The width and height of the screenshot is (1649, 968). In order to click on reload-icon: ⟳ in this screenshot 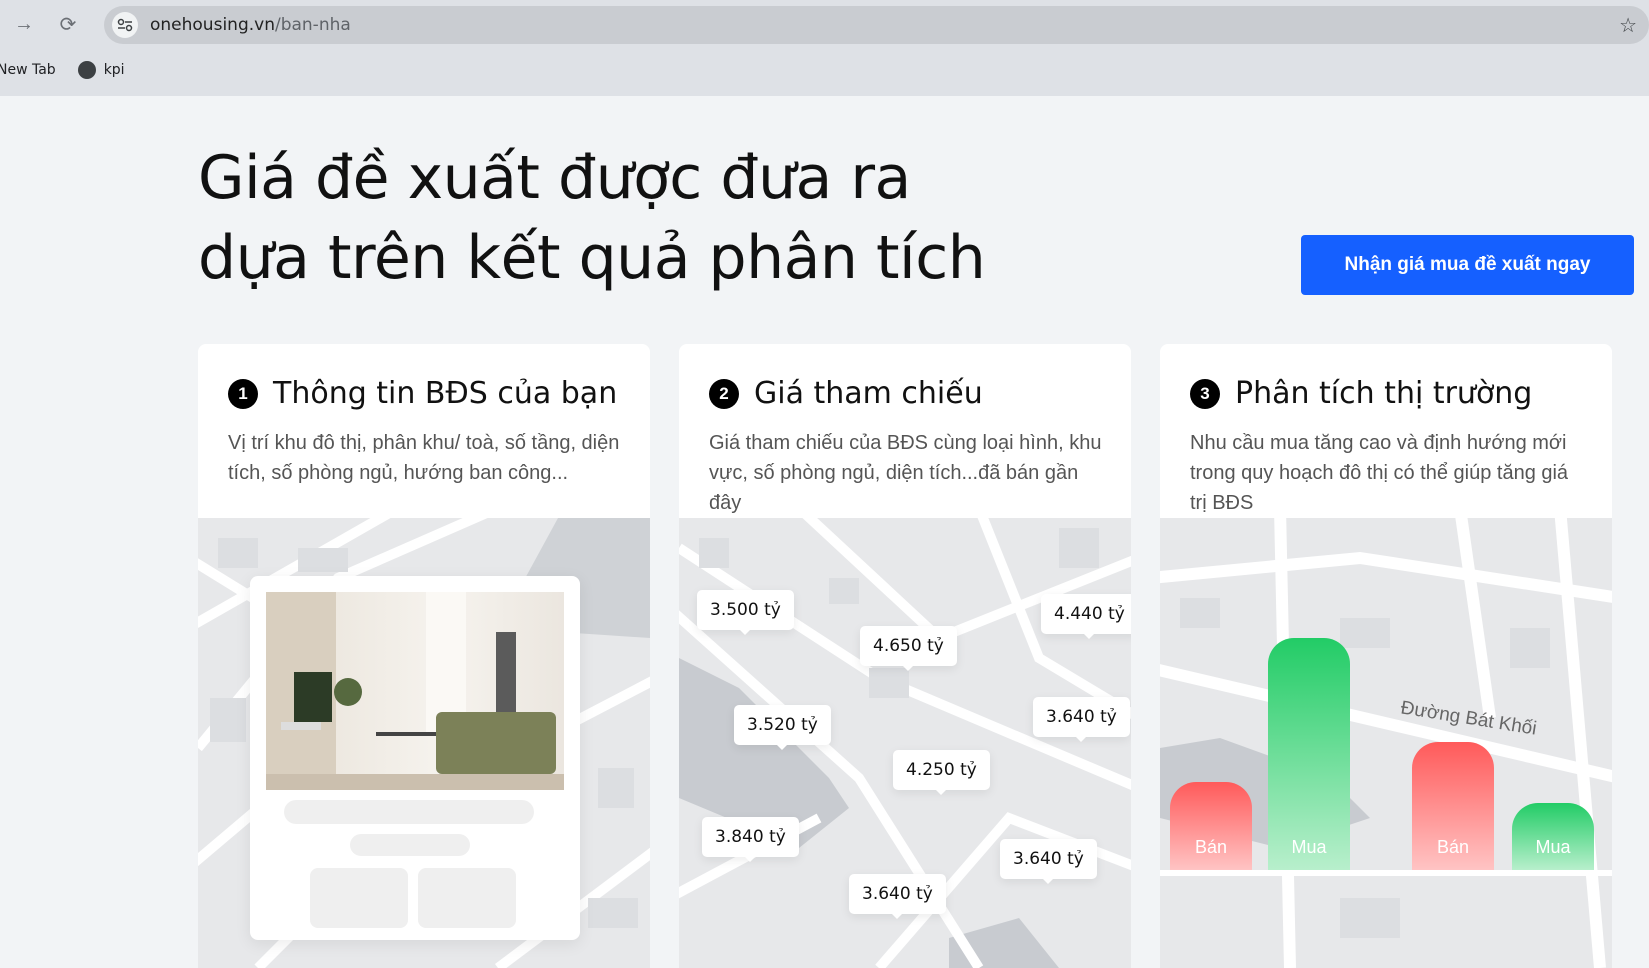, I will do `click(68, 24)`.